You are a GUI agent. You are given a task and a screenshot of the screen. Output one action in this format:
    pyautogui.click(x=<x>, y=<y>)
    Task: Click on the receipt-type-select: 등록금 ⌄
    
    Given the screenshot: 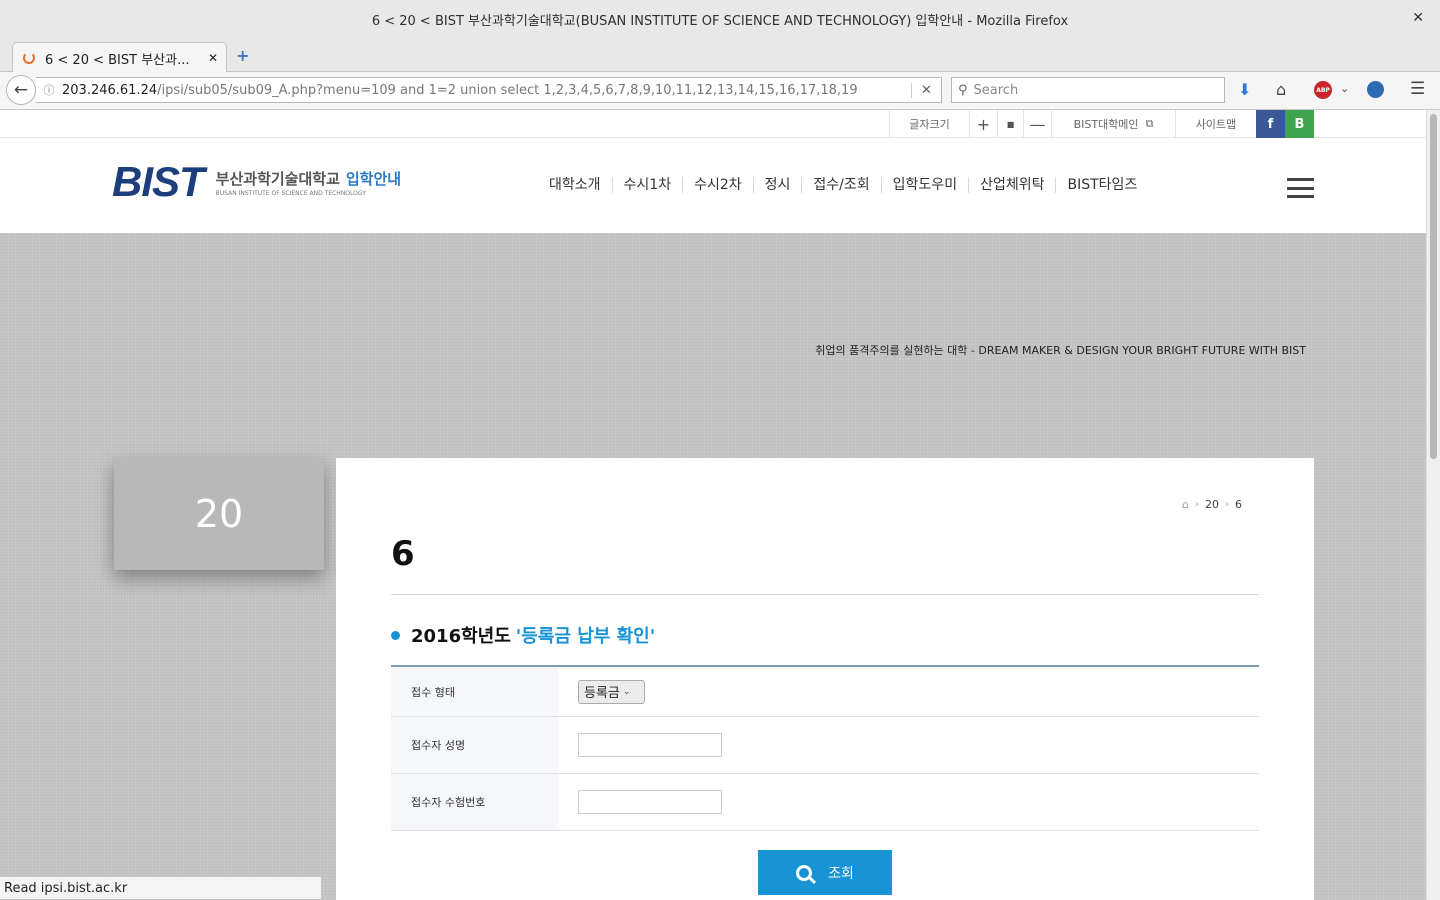 What is the action you would take?
    pyautogui.click(x=611, y=691)
    